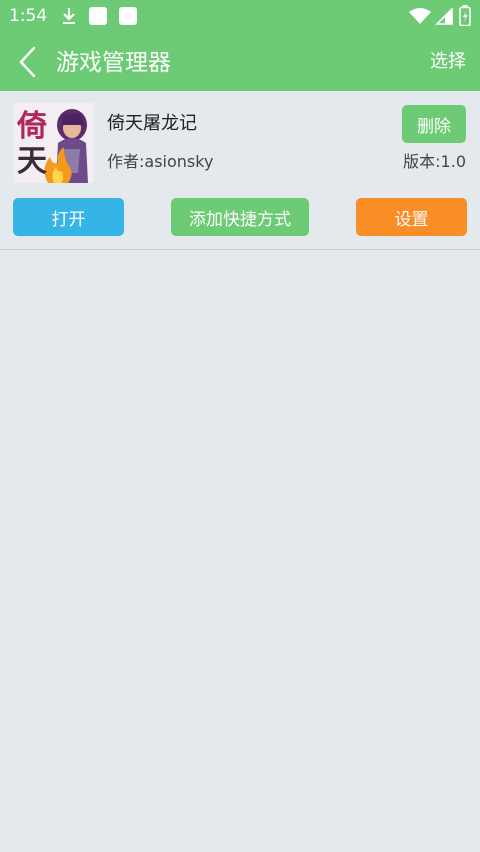  I want to click on add-shortcut-button: 添加快捷方式, so click(240, 217).